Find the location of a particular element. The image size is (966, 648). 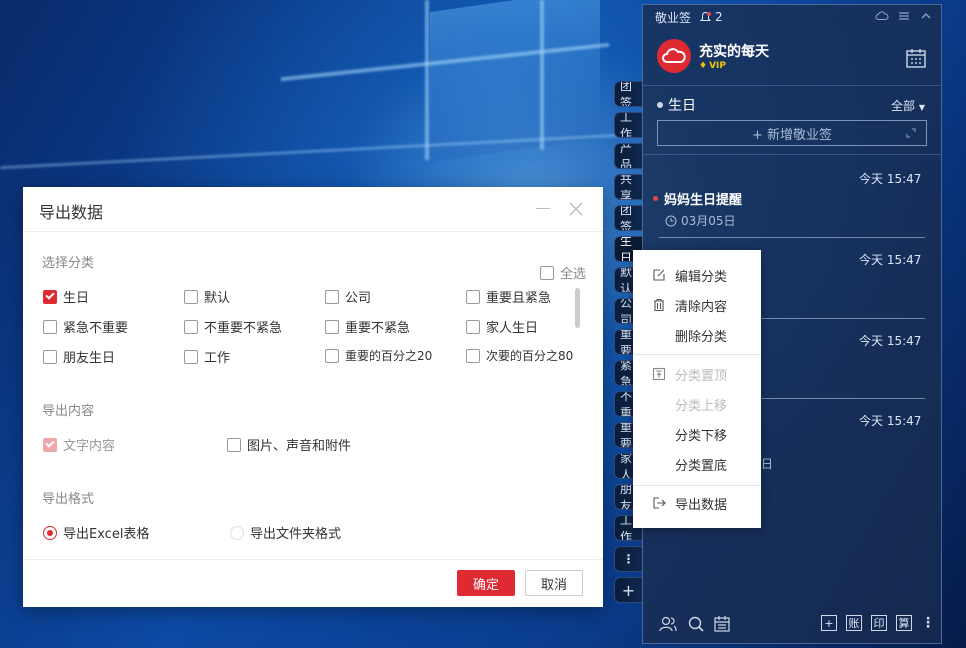

menu-item-move-bottom: 分类置底 is located at coordinates (697, 464).